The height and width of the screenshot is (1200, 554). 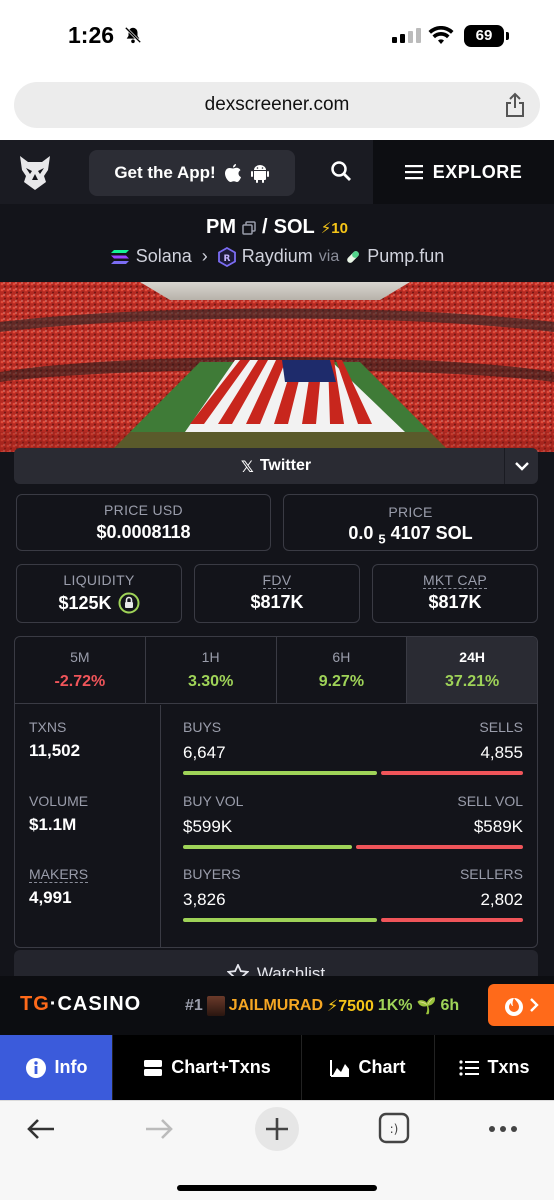 I want to click on base-token: PM, so click(x=221, y=227).